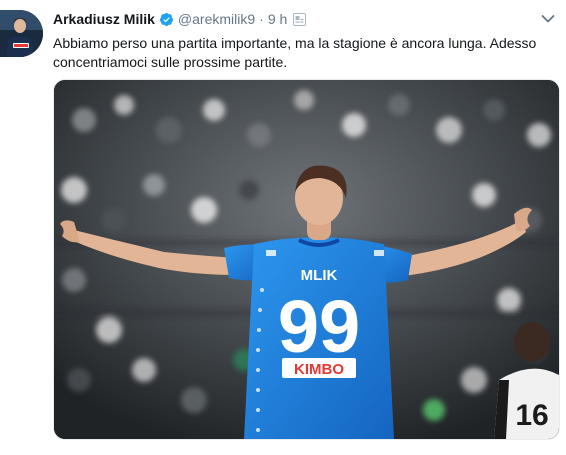 The height and width of the screenshot is (455, 566). I want to click on sponsor-text: KIMBO, so click(319, 369).